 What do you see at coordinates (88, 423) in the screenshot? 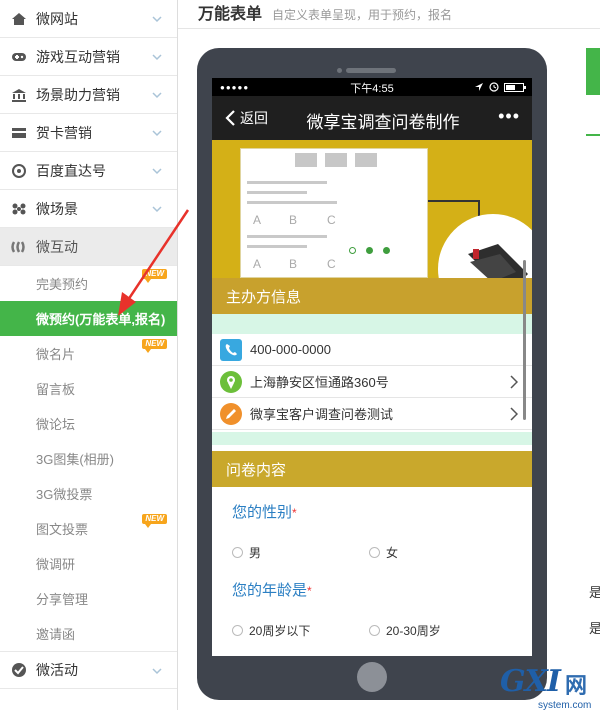
I see `sub-item-forum: 微论坛` at bounding box center [88, 423].